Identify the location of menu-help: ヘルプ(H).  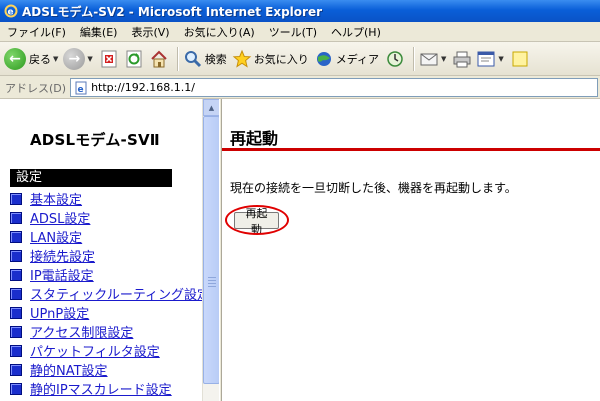
(356, 32).